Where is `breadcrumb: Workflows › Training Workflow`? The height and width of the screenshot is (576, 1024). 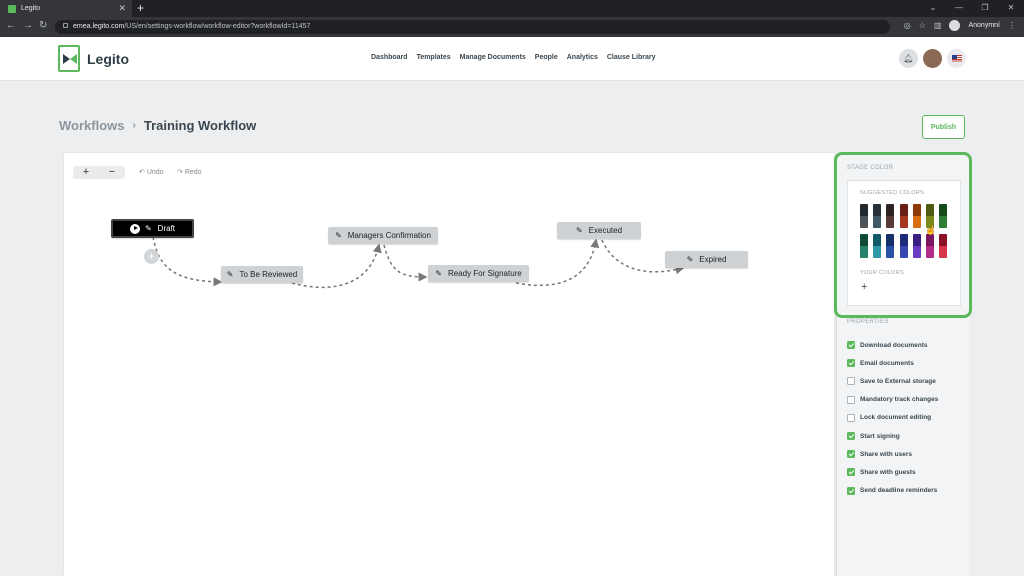 breadcrumb: Workflows › Training Workflow is located at coordinates (157, 125).